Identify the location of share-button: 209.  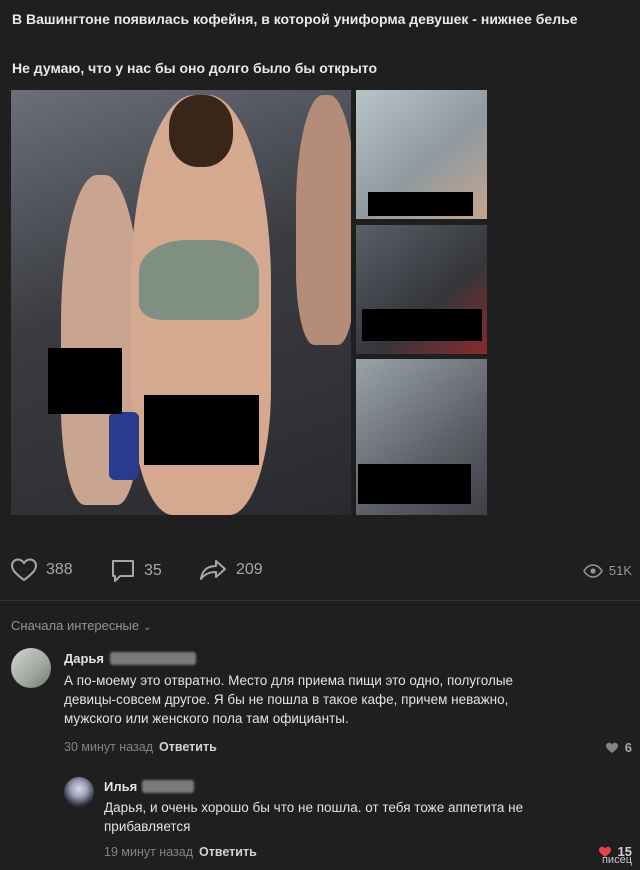
(230, 570).